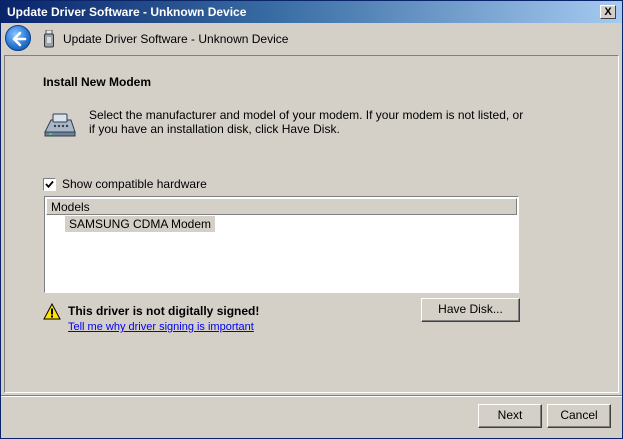 Image resolution: width=623 pixels, height=439 pixels. I want to click on checkmark-icon, so click(49, 184).